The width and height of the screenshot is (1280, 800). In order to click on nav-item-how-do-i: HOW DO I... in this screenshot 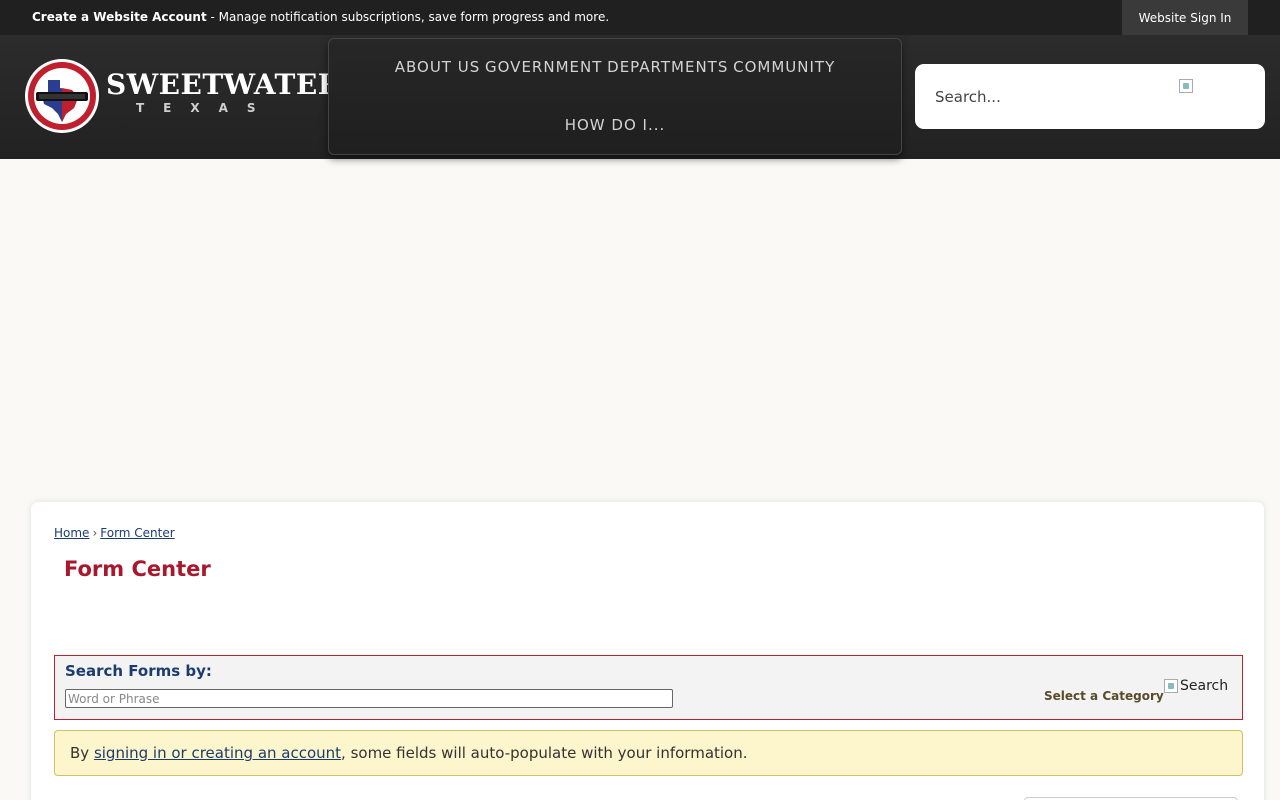, I will do `click(615, 125)`.